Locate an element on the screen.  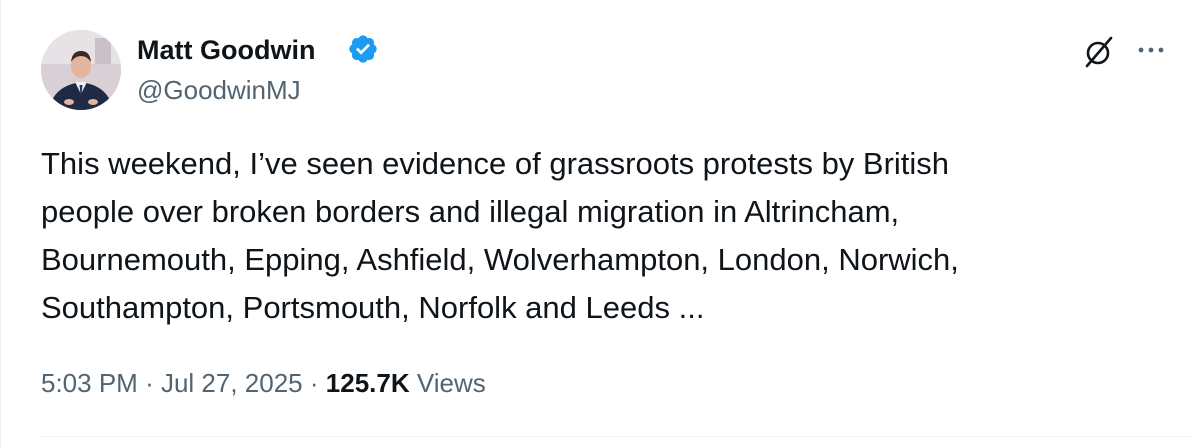
tweet-time: 5:03 PM is located at coordinates (89, 383).